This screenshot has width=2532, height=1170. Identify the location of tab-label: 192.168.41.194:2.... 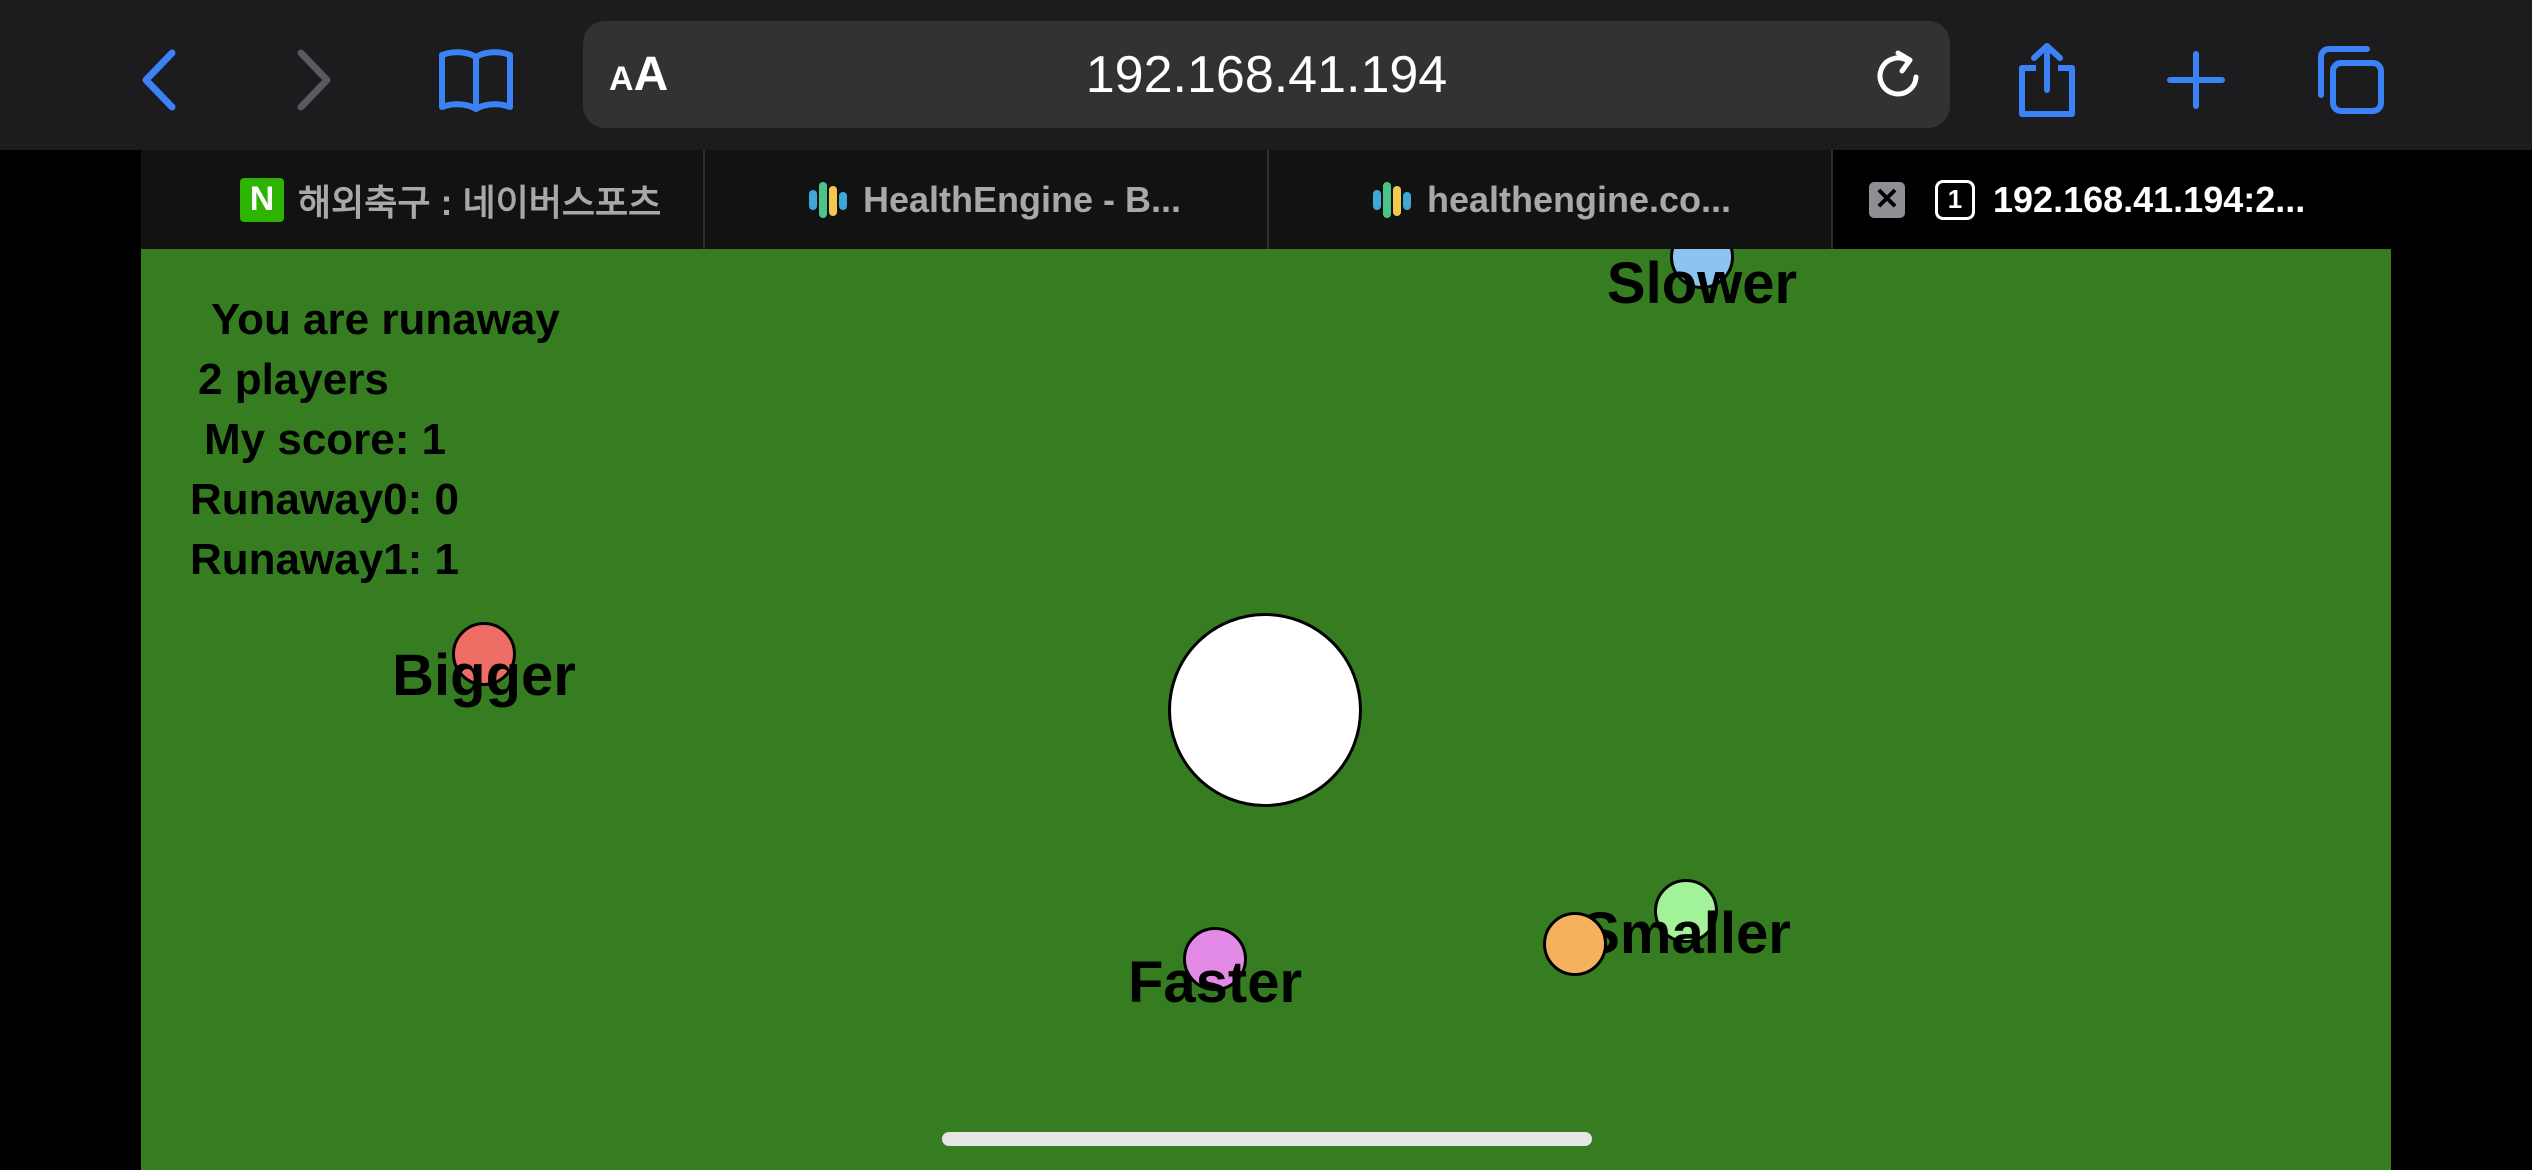
(2149, 199).